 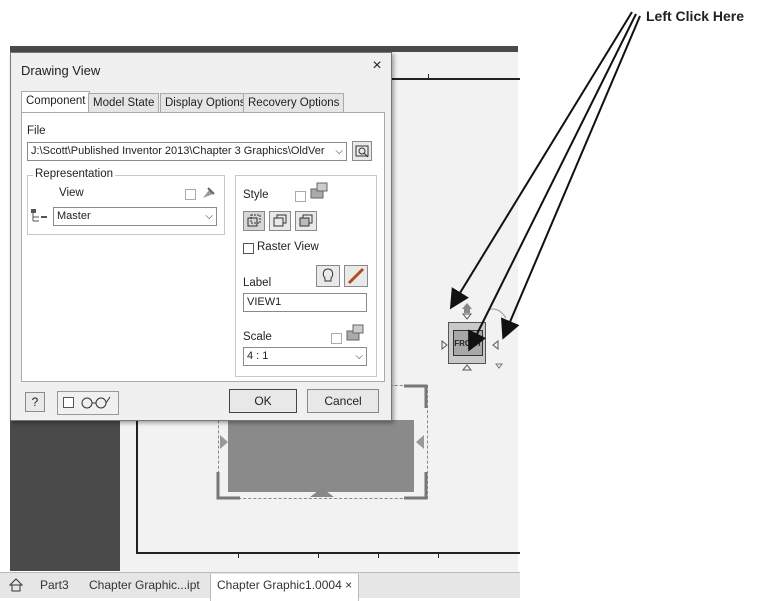 I want to click on style-label: Style, so click(x=256, y=195).